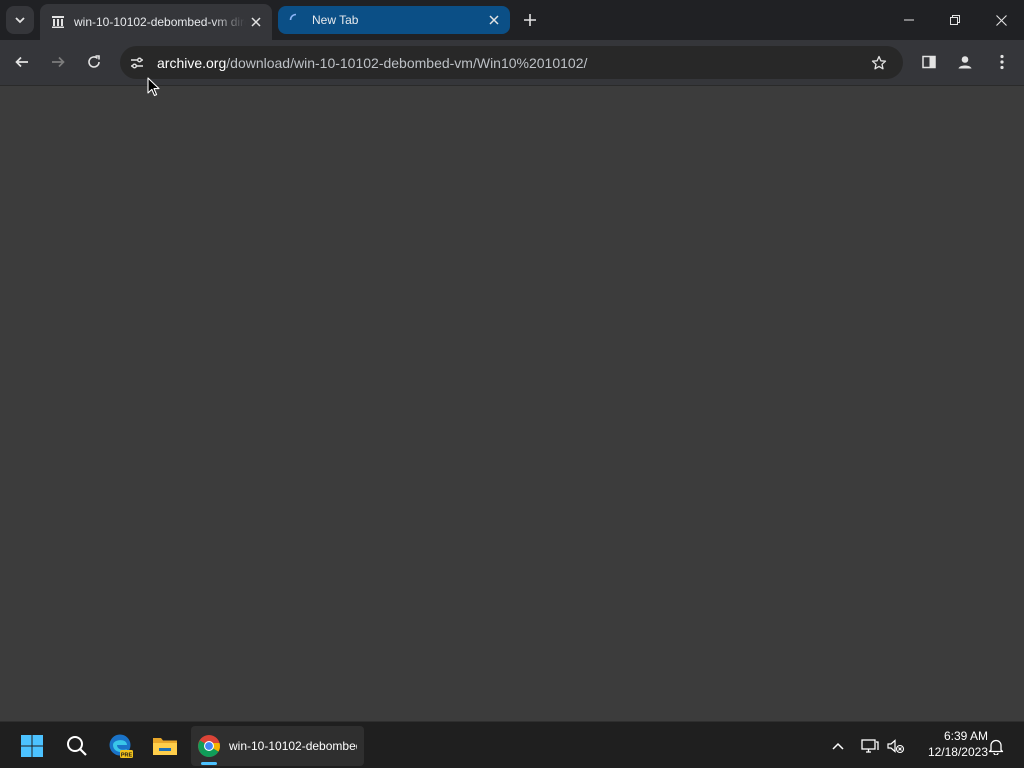  I want to click on network-button, so click(870, 746).